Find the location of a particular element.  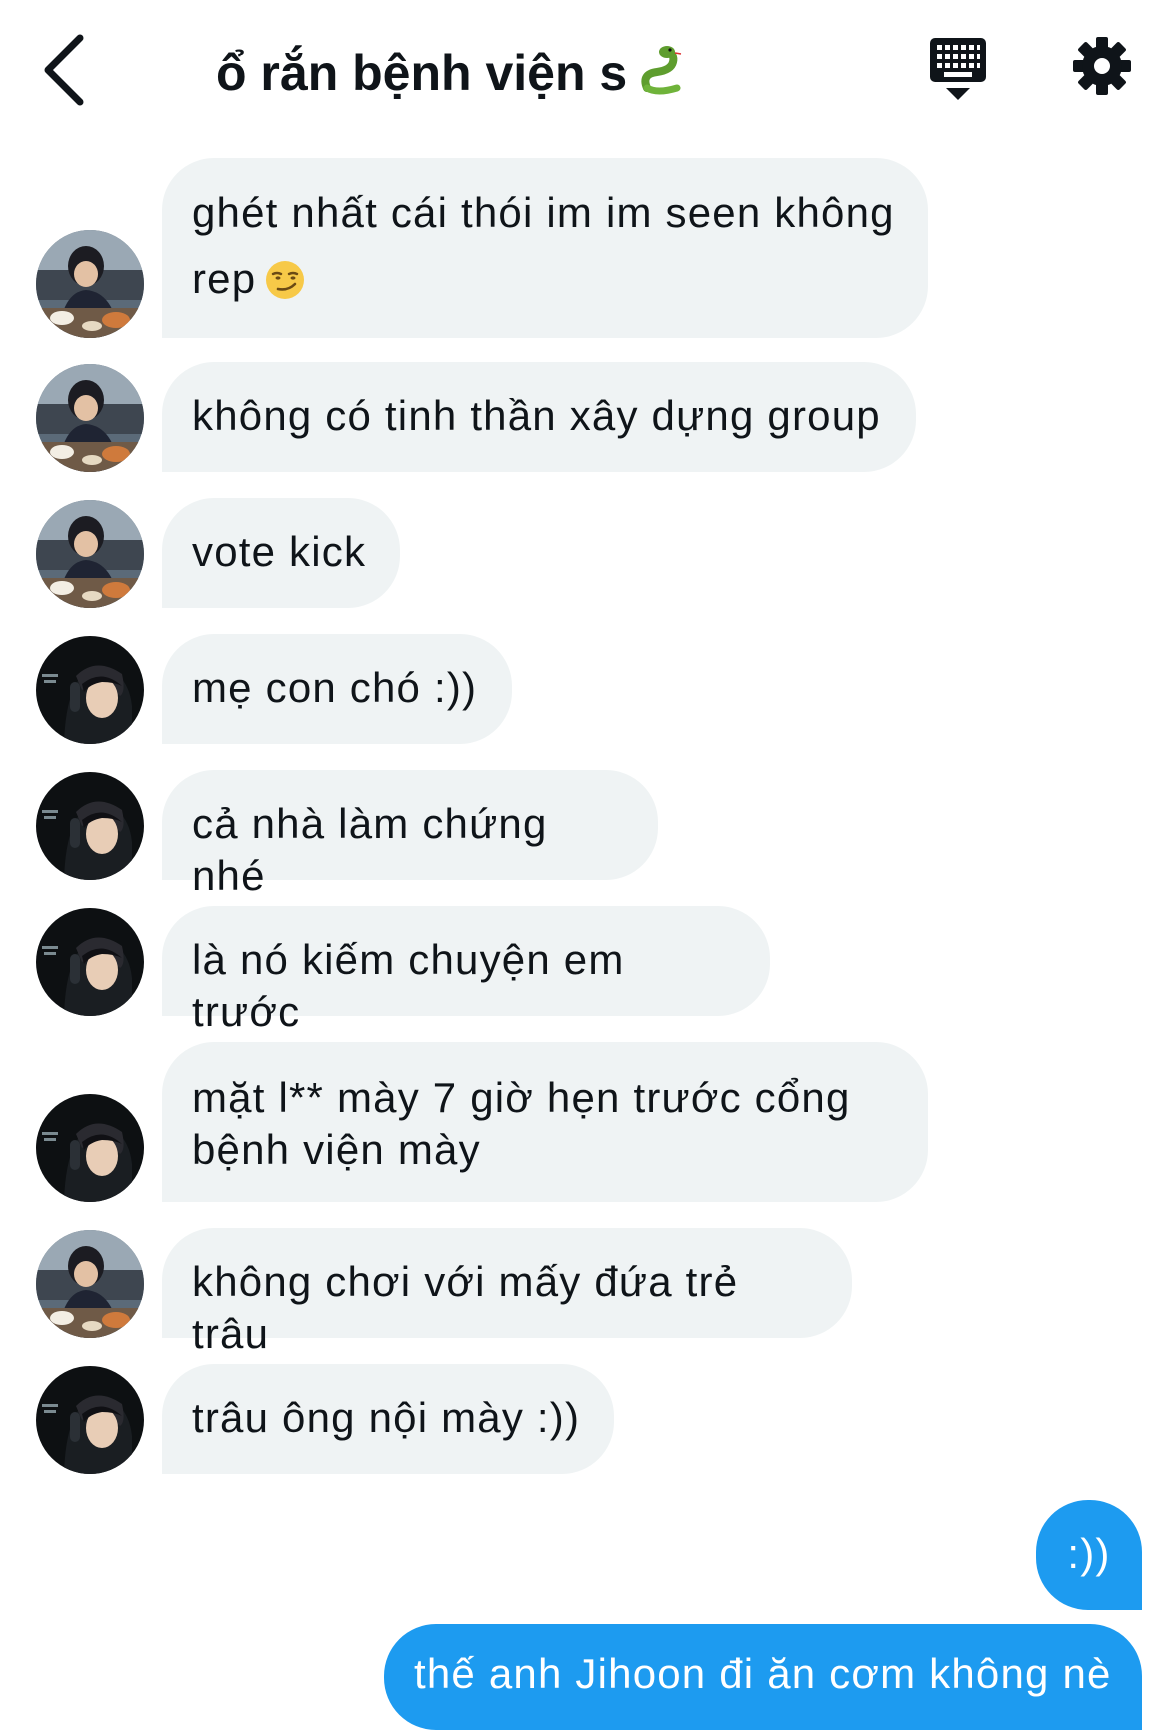

back-button is located at coordinates (68, 70).